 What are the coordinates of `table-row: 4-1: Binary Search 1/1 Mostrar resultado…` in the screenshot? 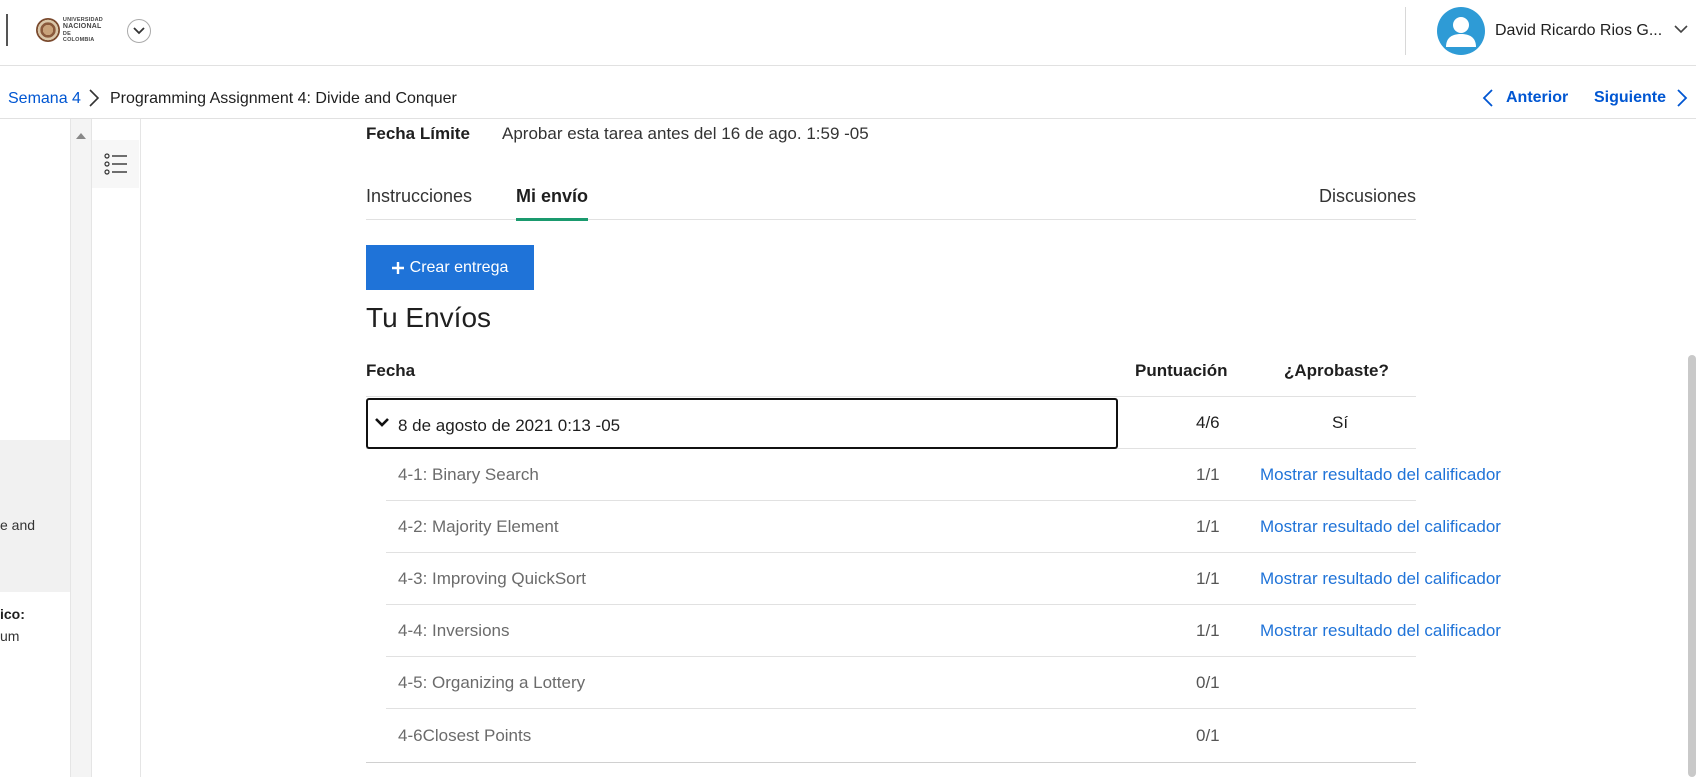 It's located at (943, 475).